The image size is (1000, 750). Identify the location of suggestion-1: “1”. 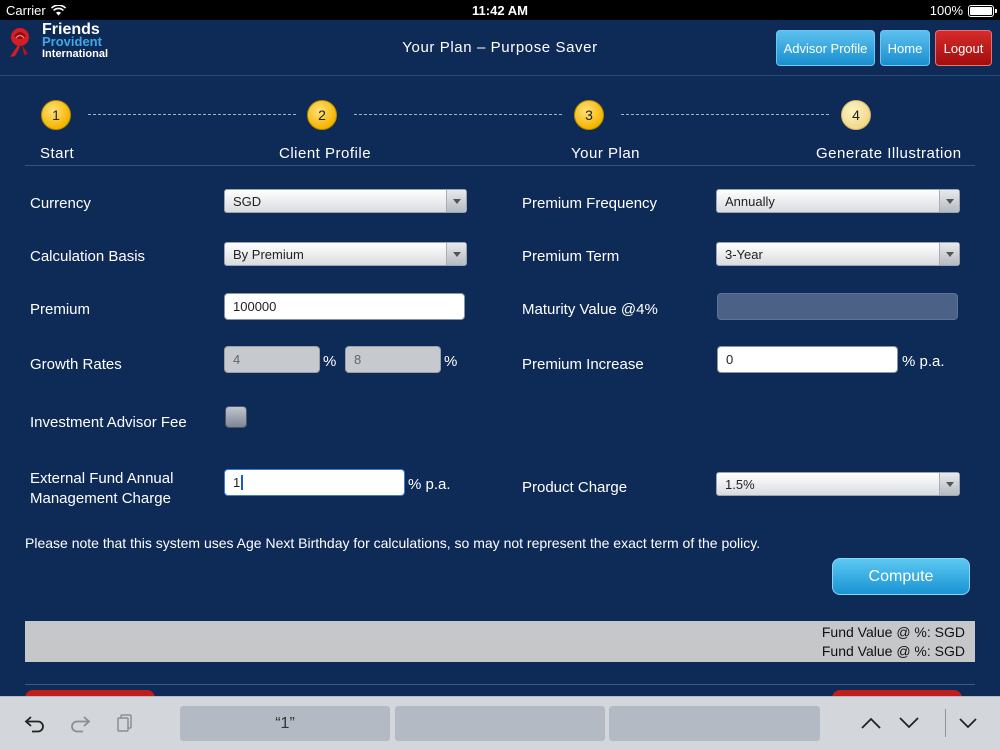
(285, 723).